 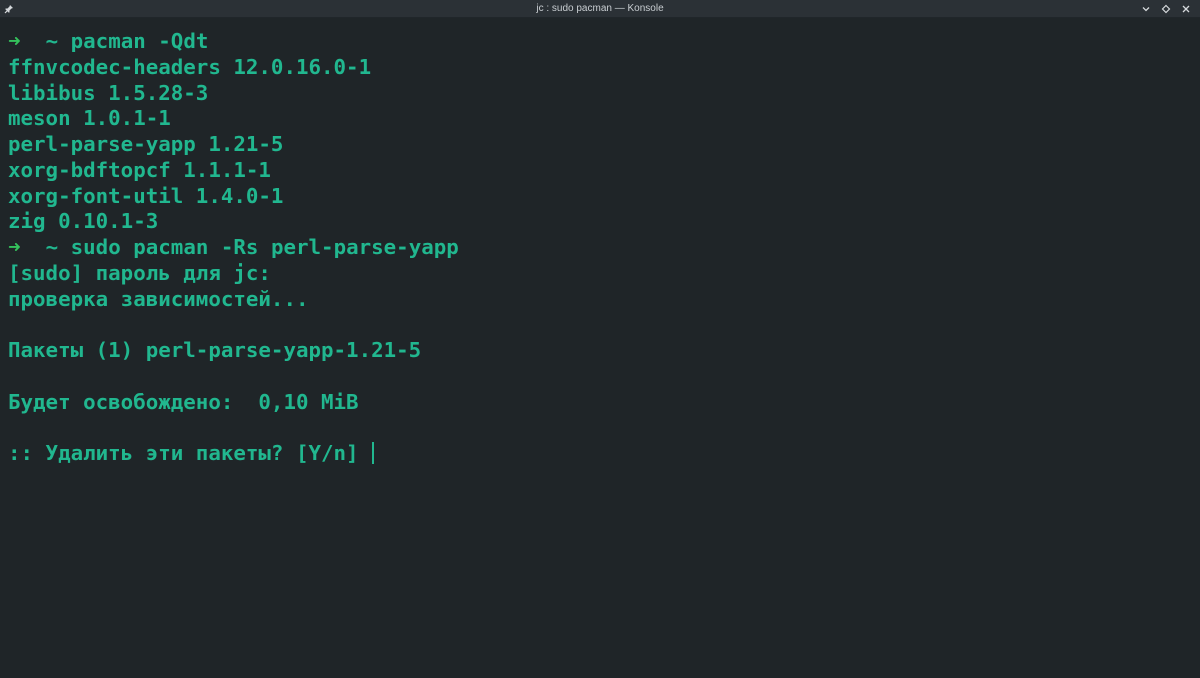 What do you see at coordinates (264, 247) in the screenshot?
I see `command-text: sudo pacman -Rs perl-parse-yapp` at bounding box center [264, 247].